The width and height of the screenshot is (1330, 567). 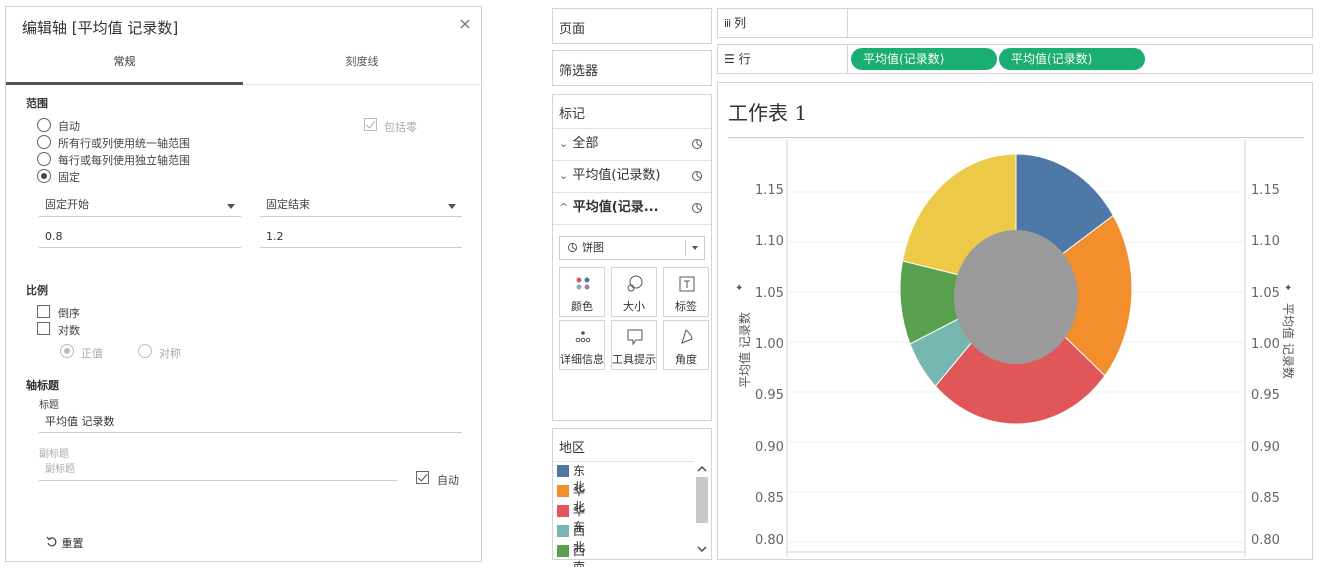 What do you see at coordinates (44, 159) in the screenshot?
I see `range-independent-radio` at bounding box center [44, 159].